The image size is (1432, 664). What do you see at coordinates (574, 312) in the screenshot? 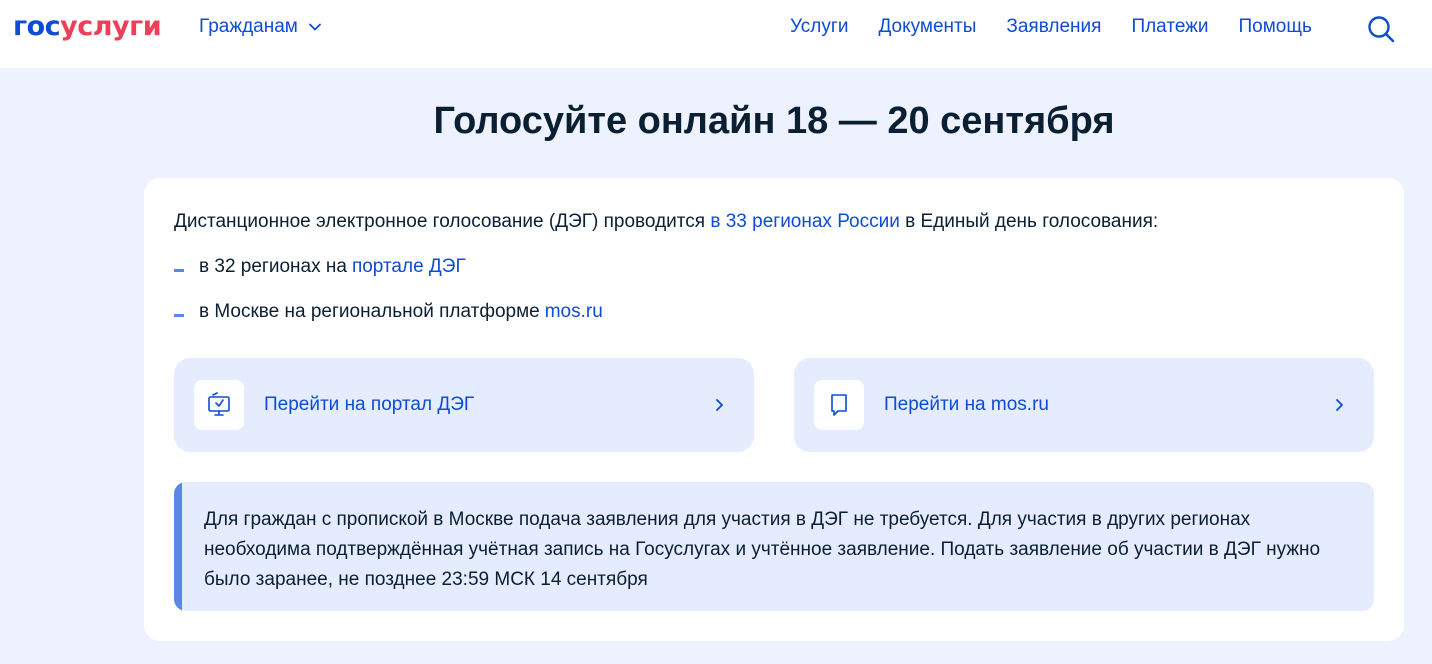
I see `mos-ru-link: mos.ru` at bounding box center [574, 312].